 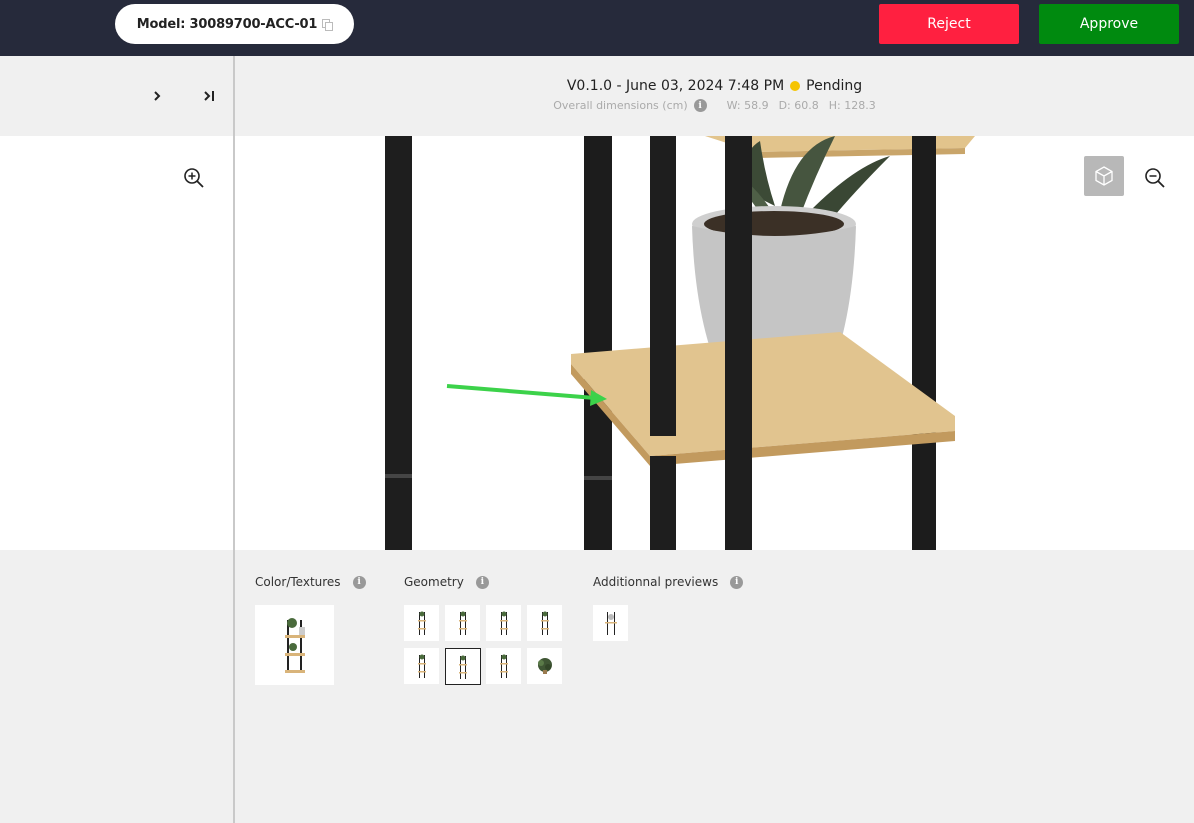 I want to click on geometry-section-label: Geometry i, so click(x=446, y=582).